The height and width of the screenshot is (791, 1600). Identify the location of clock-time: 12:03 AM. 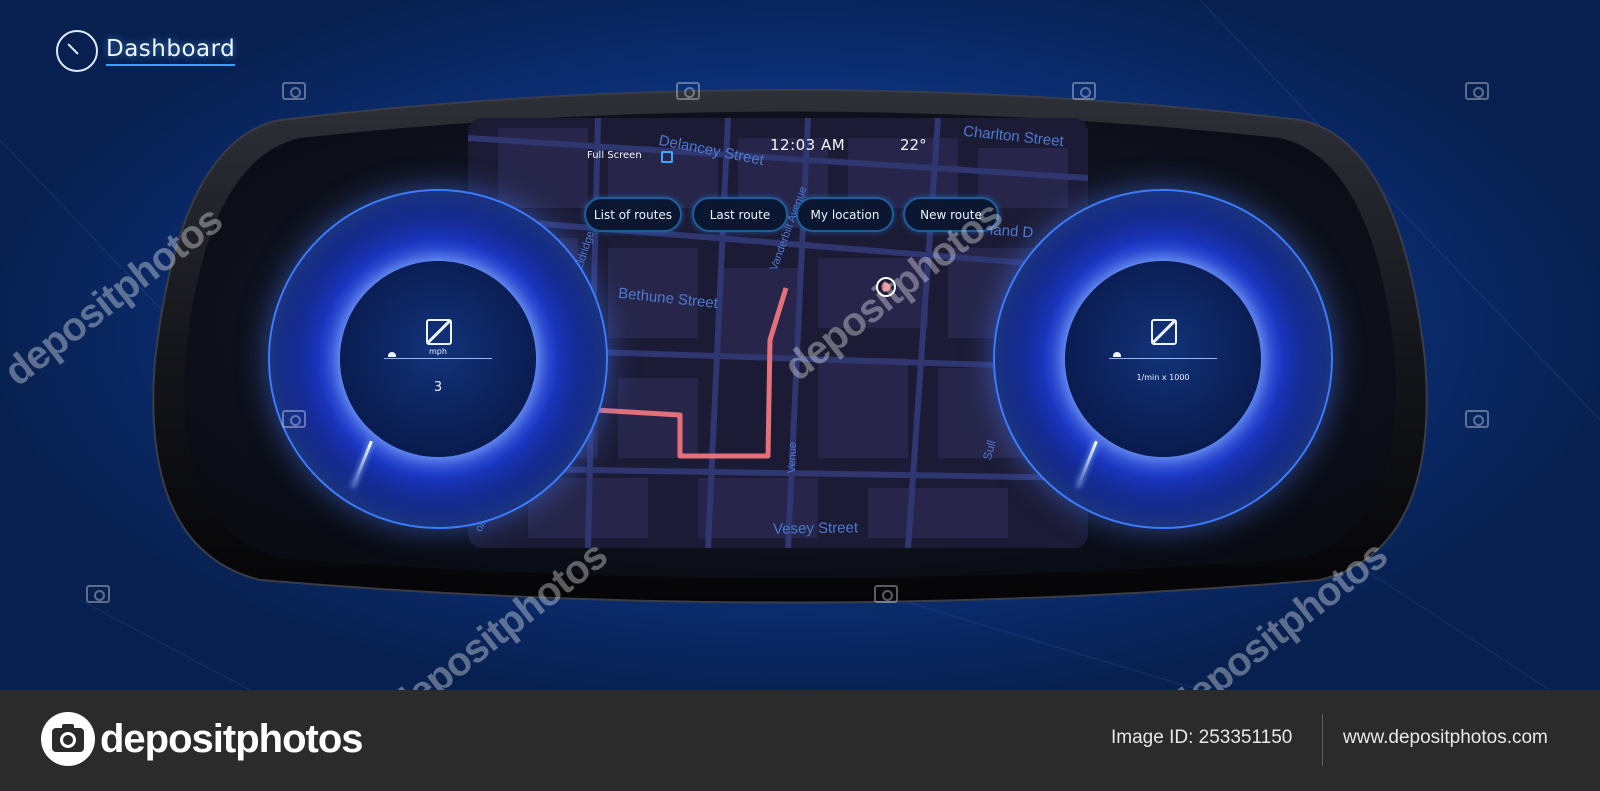
(808, 145).